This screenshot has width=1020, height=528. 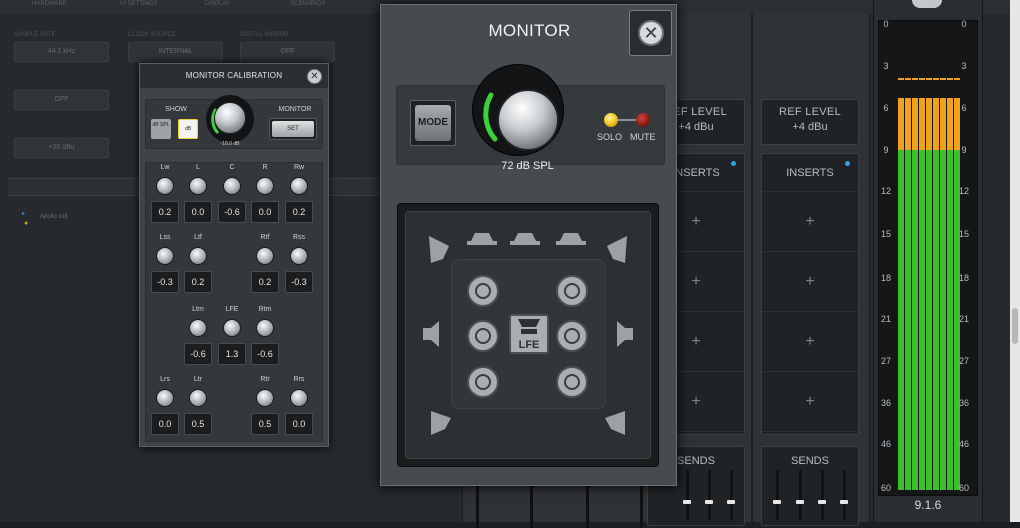 What do you see at coordinates (572, 291) in the screenshot?
I see `speaker-right` at bounding box center [572, 291].